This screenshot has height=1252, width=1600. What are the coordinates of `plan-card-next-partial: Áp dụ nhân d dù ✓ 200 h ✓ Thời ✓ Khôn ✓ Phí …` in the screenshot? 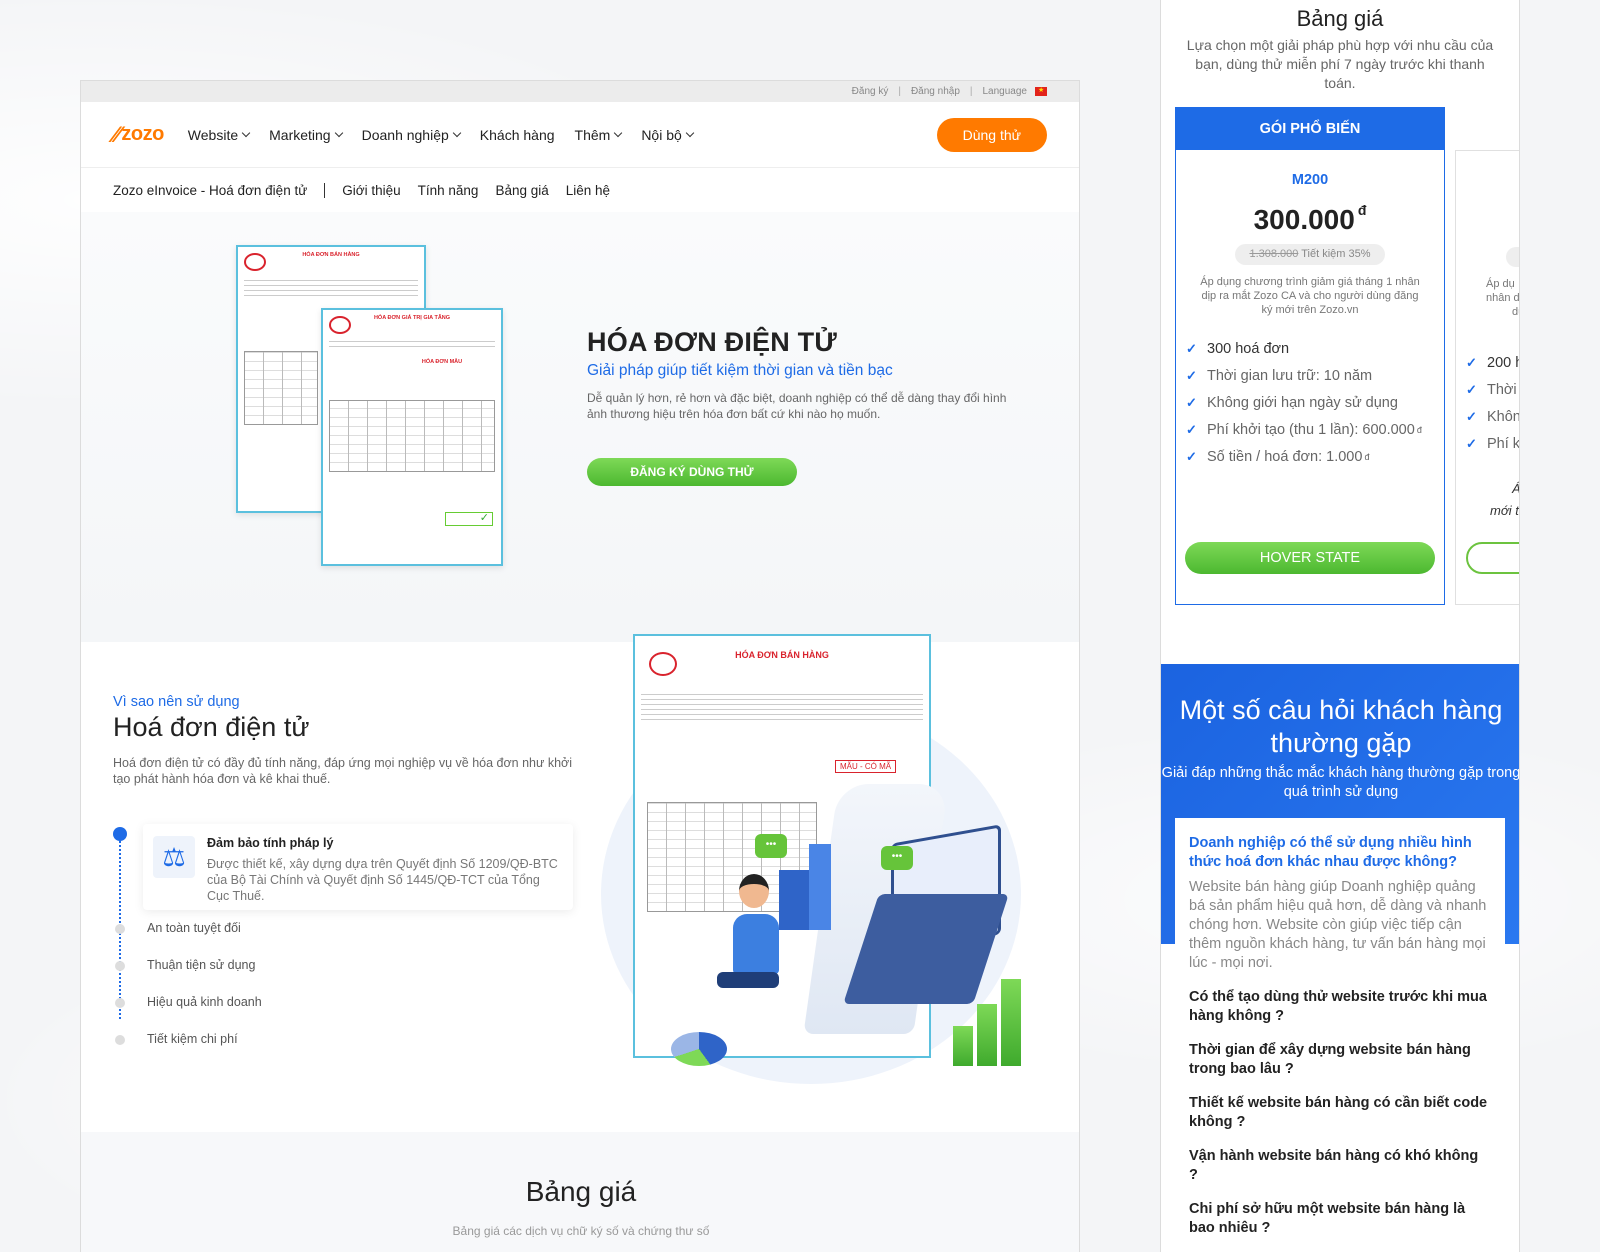 It's located at (1487, 377).